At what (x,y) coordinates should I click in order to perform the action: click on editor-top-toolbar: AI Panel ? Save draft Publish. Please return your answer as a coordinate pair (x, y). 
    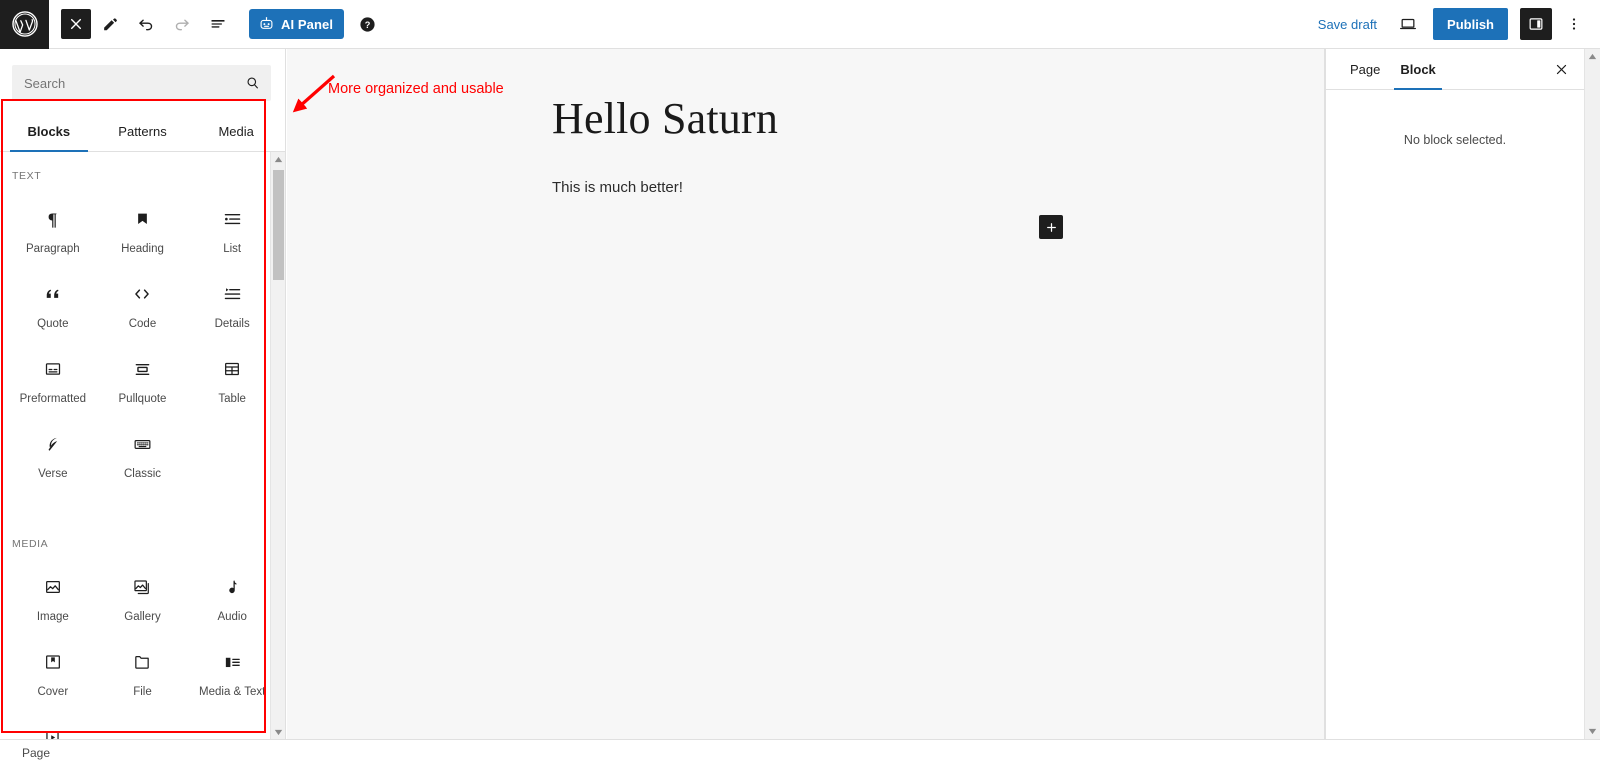
    Looking at the image, I should click on (800, 24).